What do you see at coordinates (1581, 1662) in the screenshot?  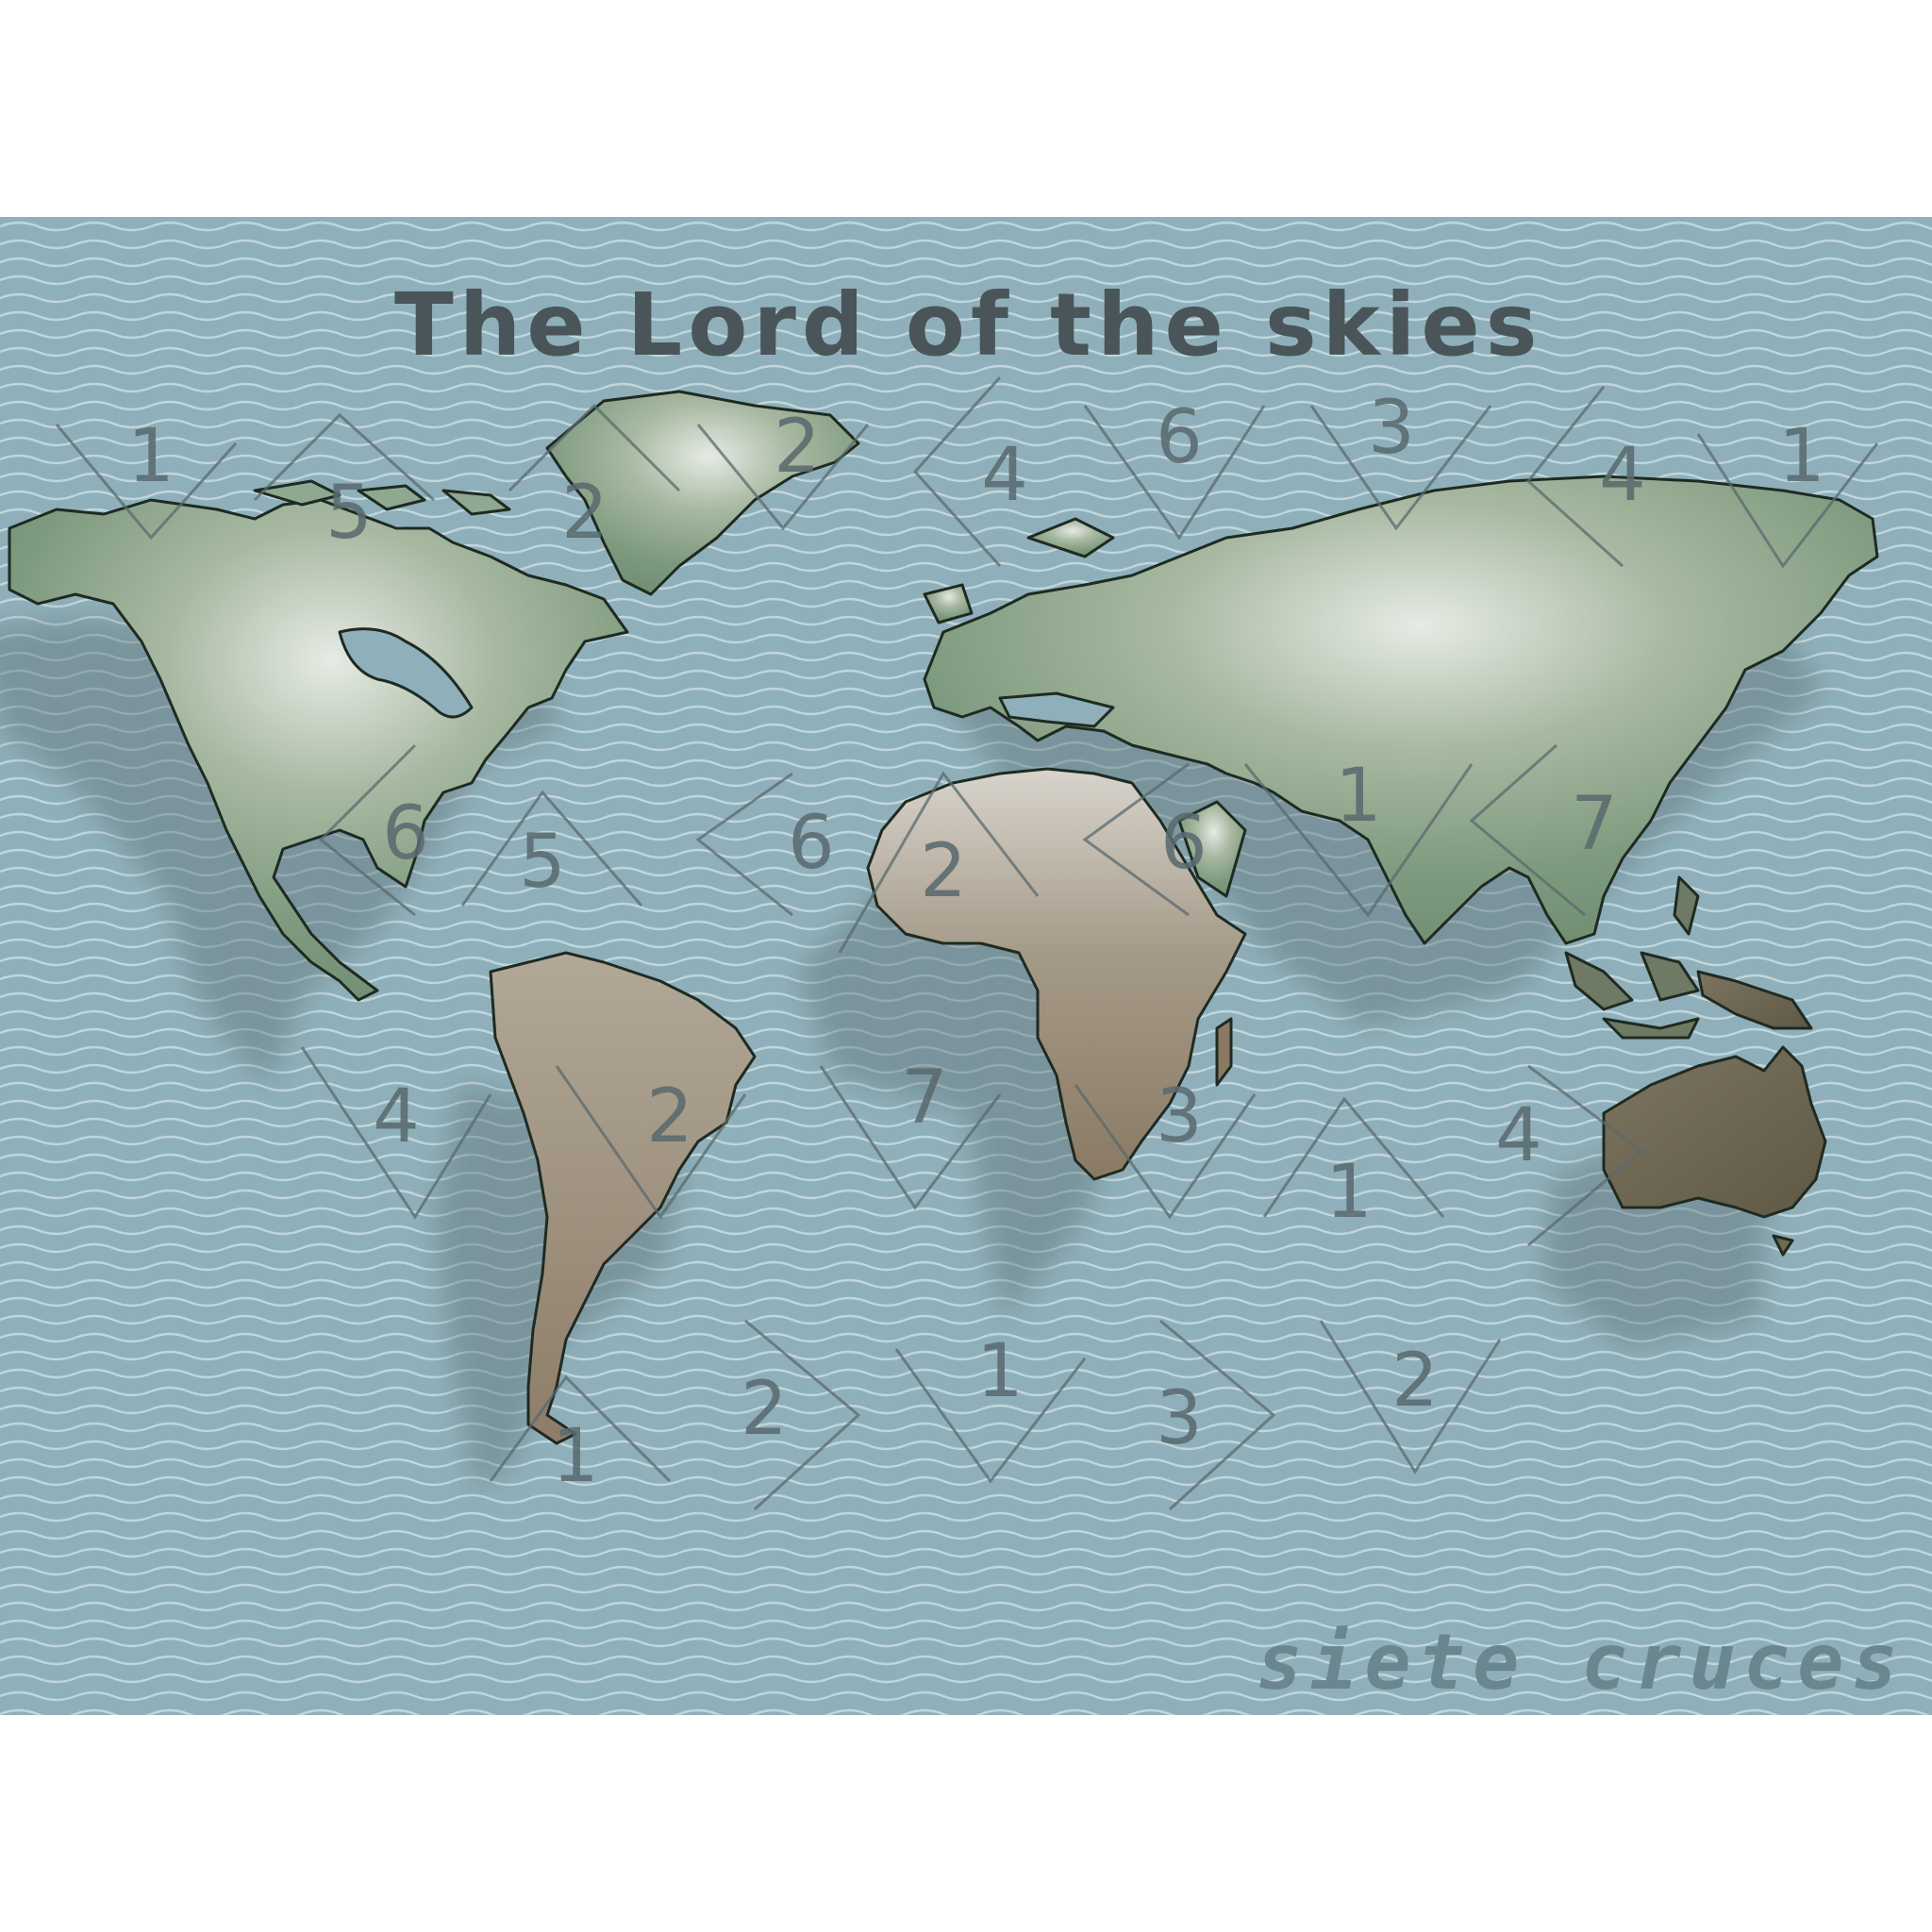 I see `artist-signature: siete cruces` at bounding box center [1581, 1662].